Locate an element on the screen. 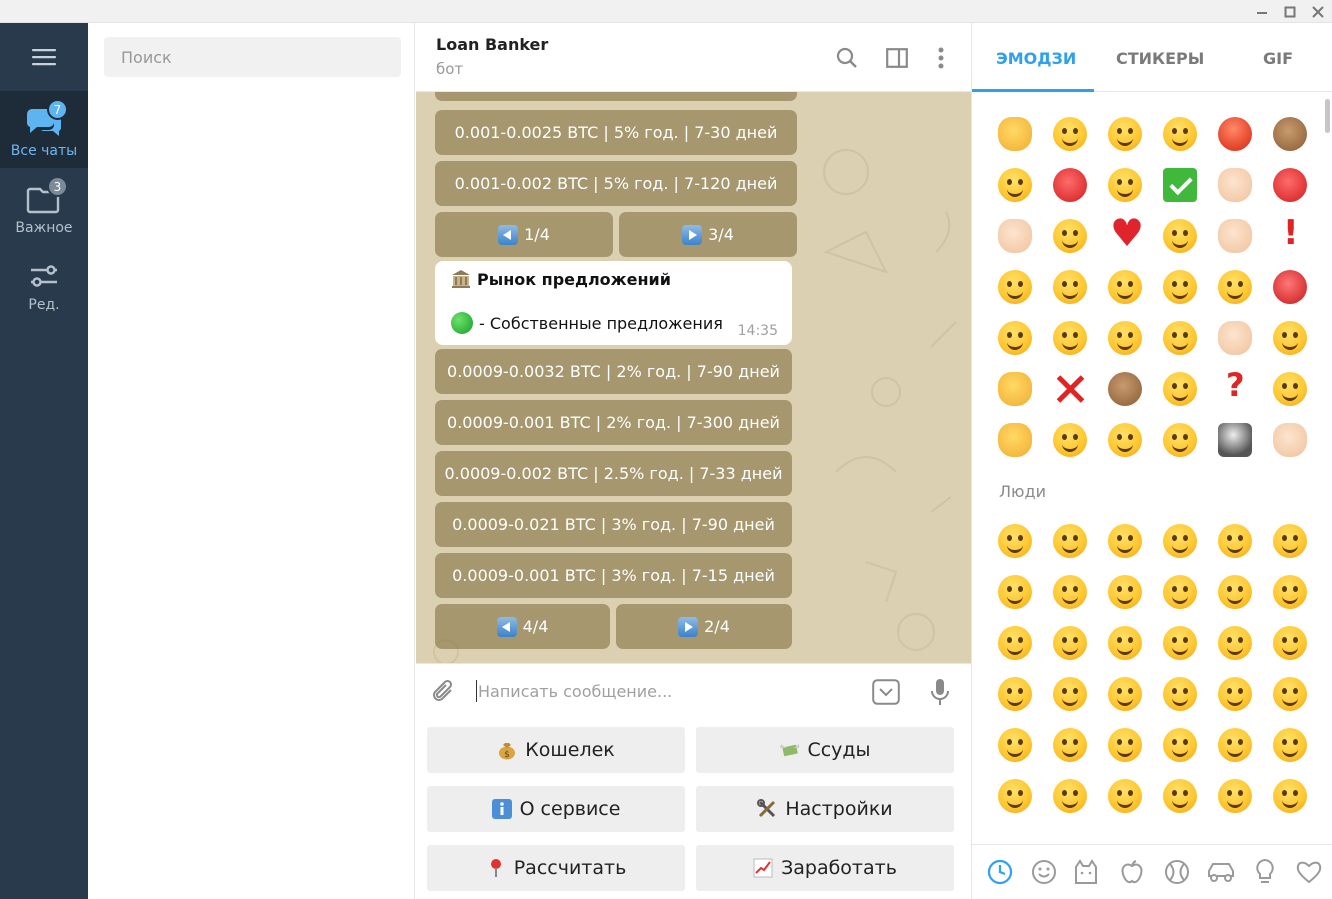  tab-stickers: СТИКЕРЫ is located at coordinates (1160, 58).